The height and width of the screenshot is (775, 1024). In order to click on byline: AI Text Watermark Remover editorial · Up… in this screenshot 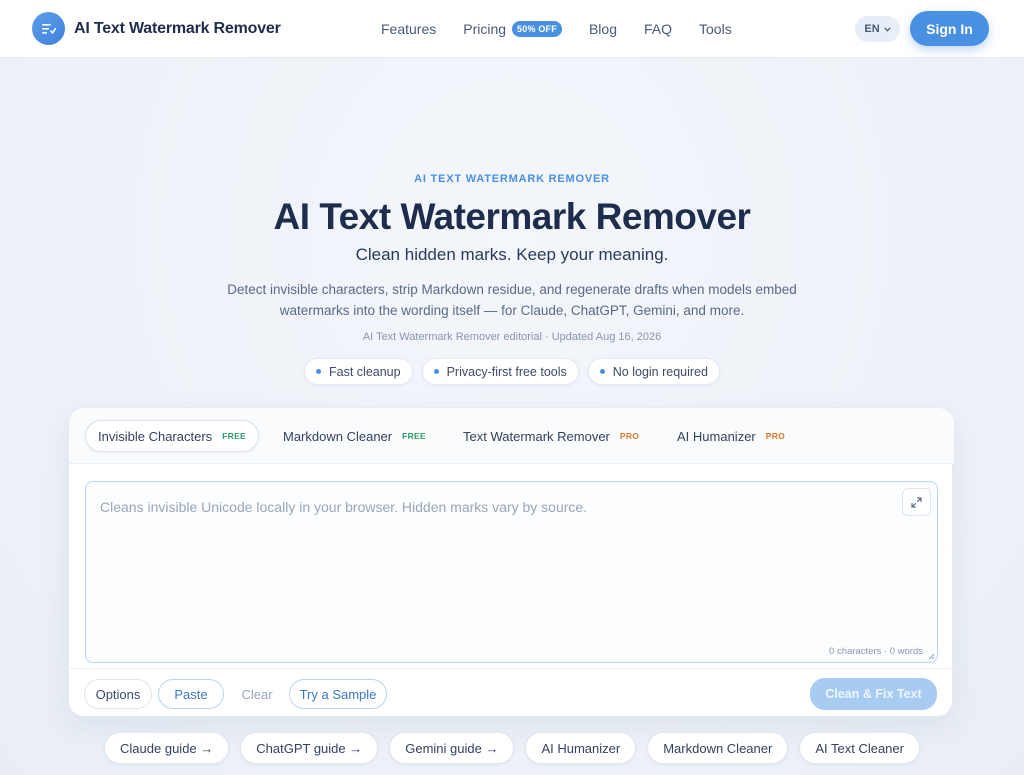, I will do `click(512, 337)`.